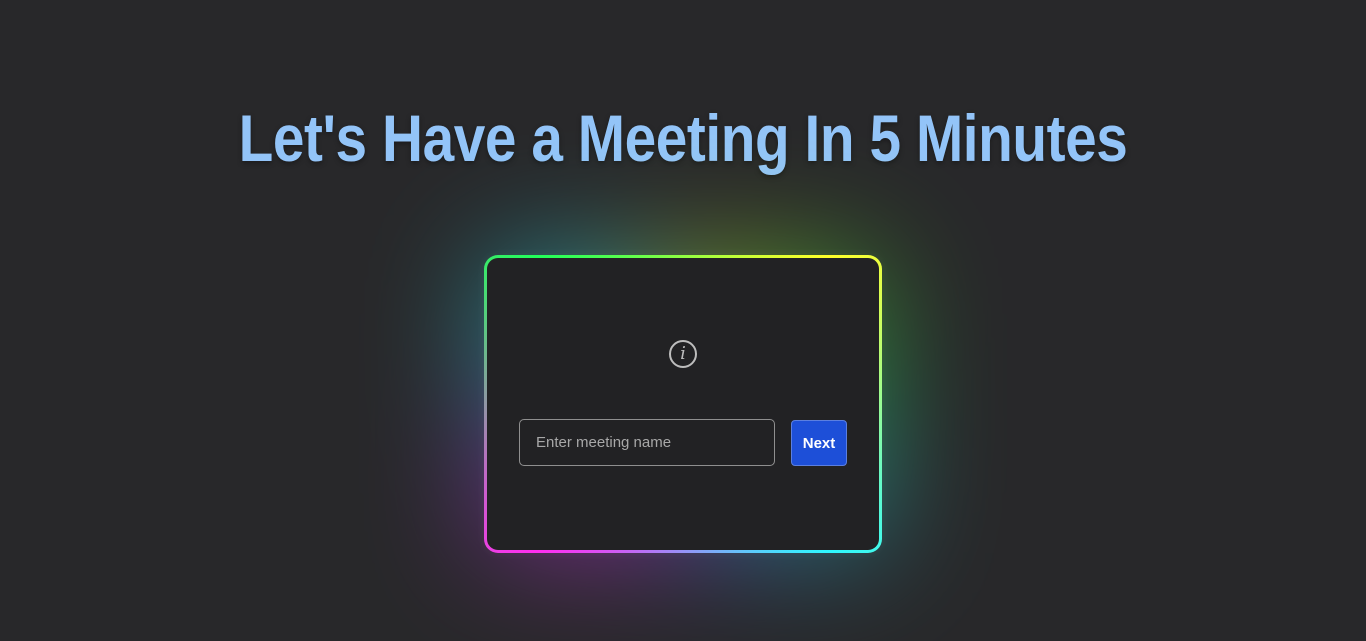 This screenshot has width=1366, height=641. What do you see at coordinates (683, 138) in the screenshot?
I see `page-title: Let's Have a Meeting In 5 Minutes` at bounding box center [683, 138].